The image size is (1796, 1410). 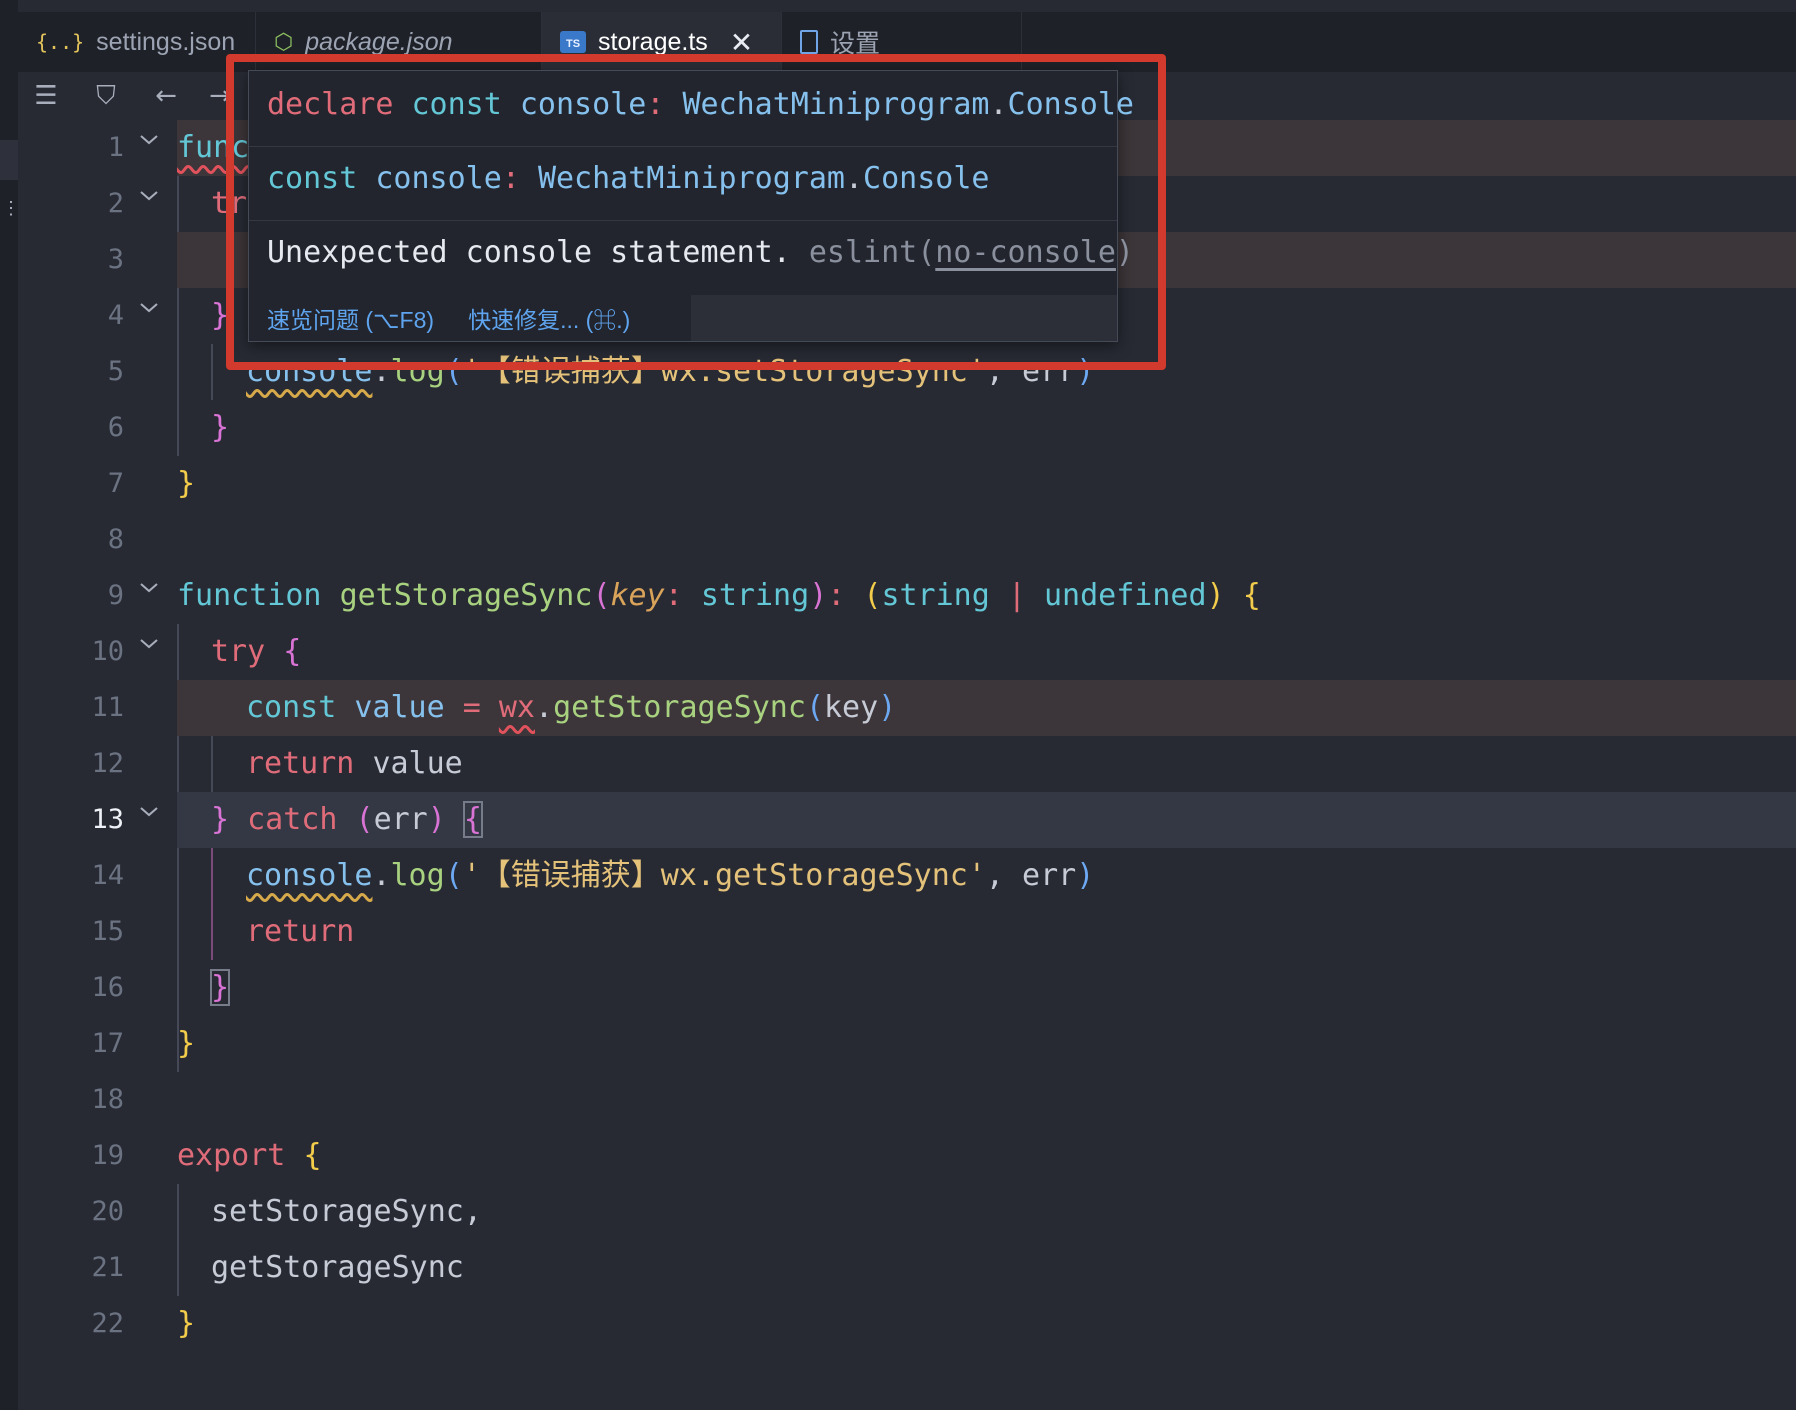 What do you see at coordinates (115, 595) in the screenshot?
I see `line-number: 9` at bounding box center [115, 595].